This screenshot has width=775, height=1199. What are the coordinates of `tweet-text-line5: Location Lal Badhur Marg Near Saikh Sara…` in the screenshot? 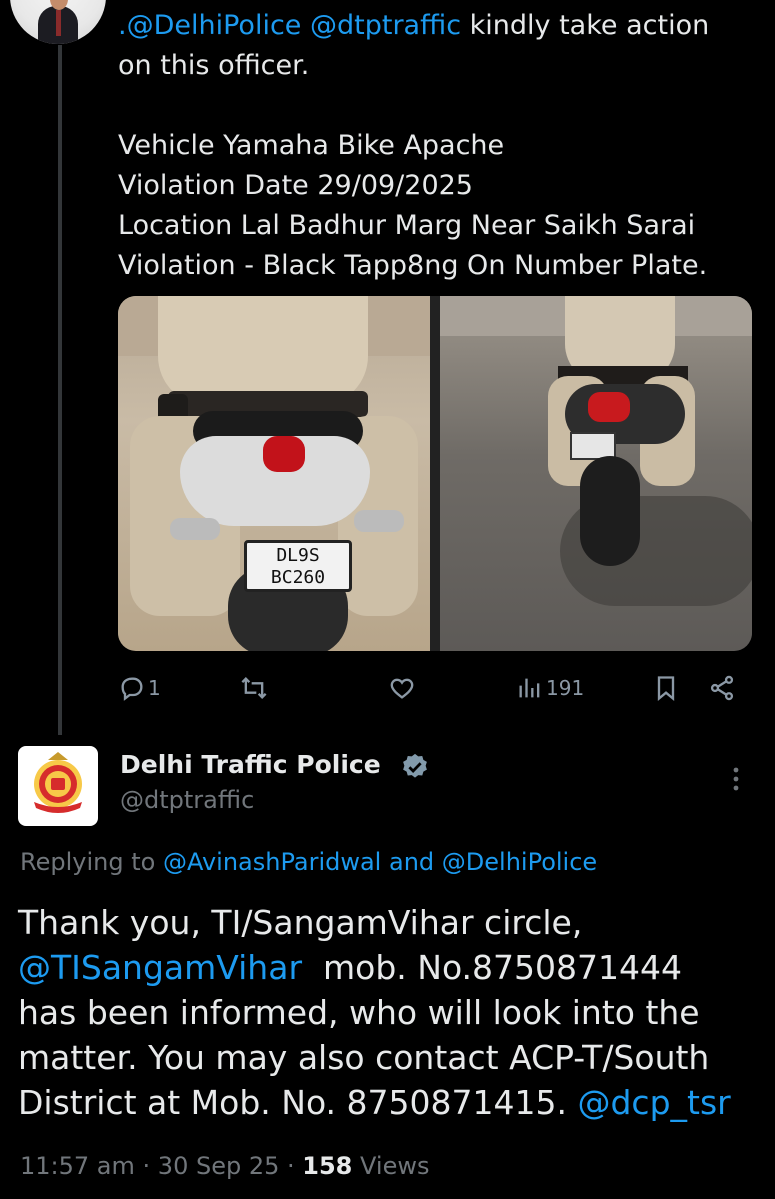 It's located at (407, 225).